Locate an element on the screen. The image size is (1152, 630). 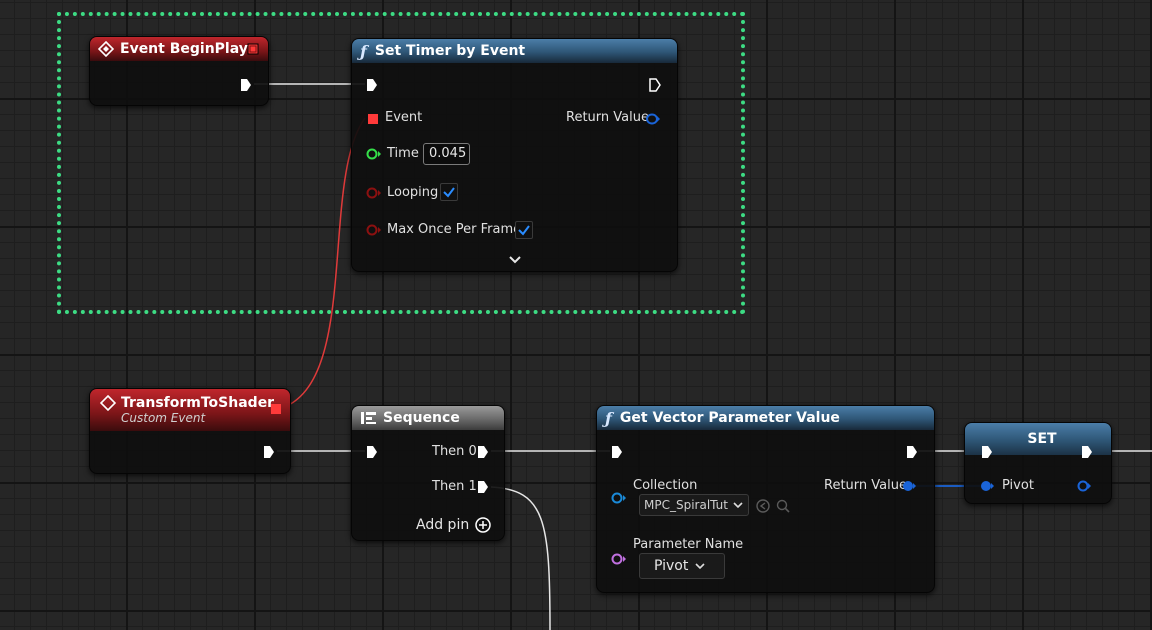
parameter-name-label: Parameter Name is located at coordinates (688, 544).